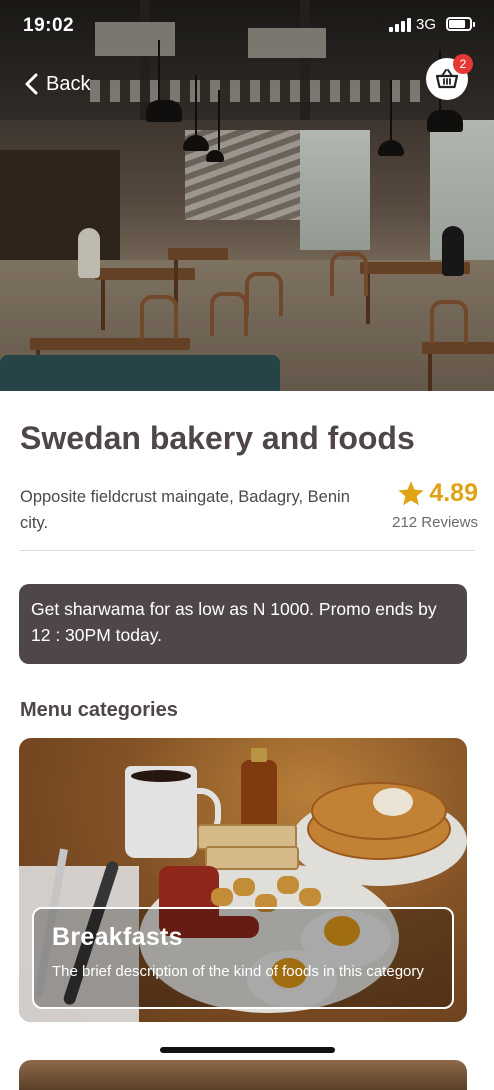 This screenshot has height=1090, width=494. What do you see at coordinates (400, 24) in the screenshot?
I see `signal-icon` at bounding box center [400, 24].